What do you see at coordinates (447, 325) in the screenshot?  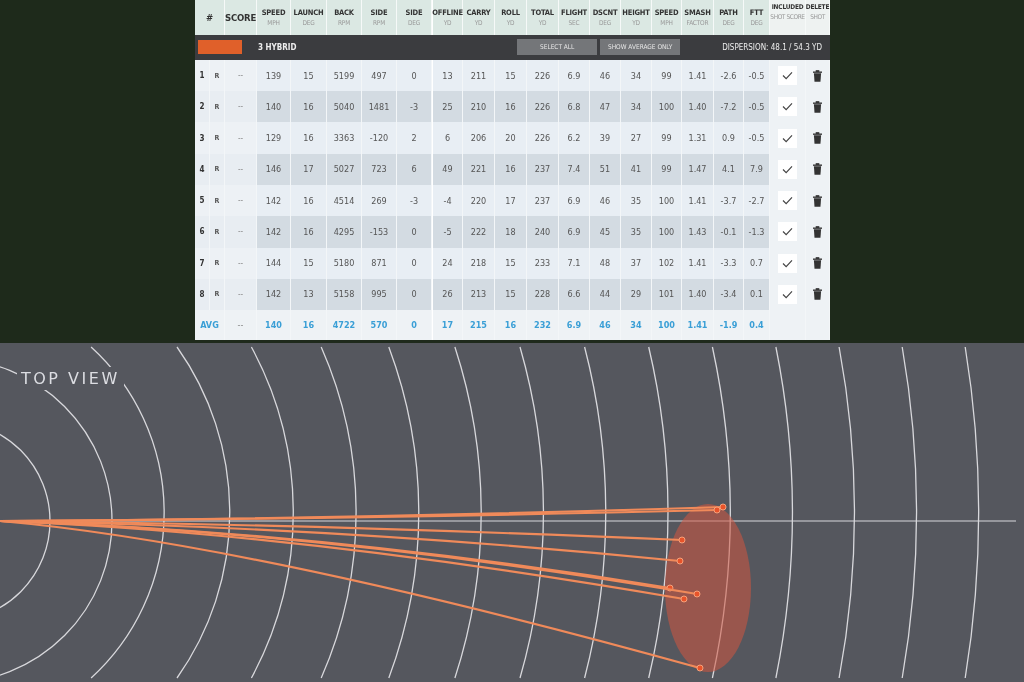 I see `average-value: 17` at bounding box center [447, 325].